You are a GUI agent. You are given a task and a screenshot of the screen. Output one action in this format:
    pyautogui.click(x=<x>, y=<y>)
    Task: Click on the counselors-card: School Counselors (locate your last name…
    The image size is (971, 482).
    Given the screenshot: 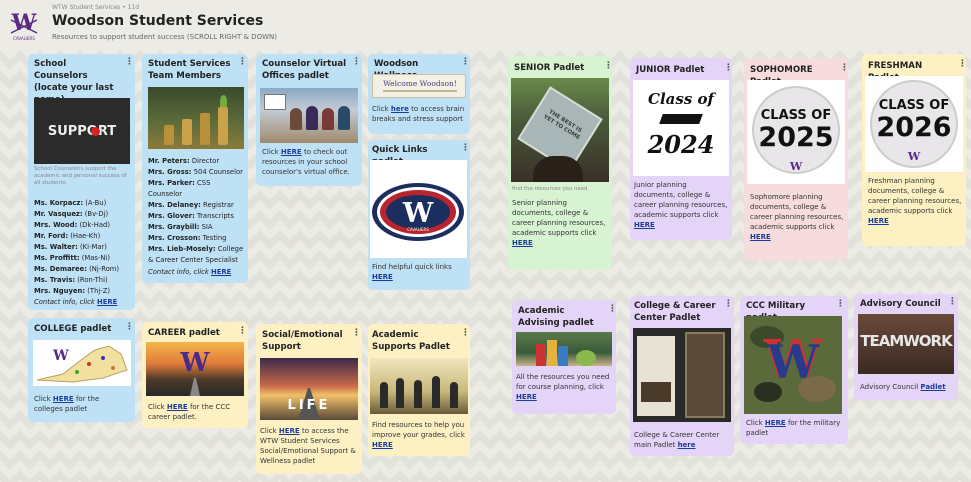 What is the action you would take?
    pyautogui.click(x=81, y=182)
    